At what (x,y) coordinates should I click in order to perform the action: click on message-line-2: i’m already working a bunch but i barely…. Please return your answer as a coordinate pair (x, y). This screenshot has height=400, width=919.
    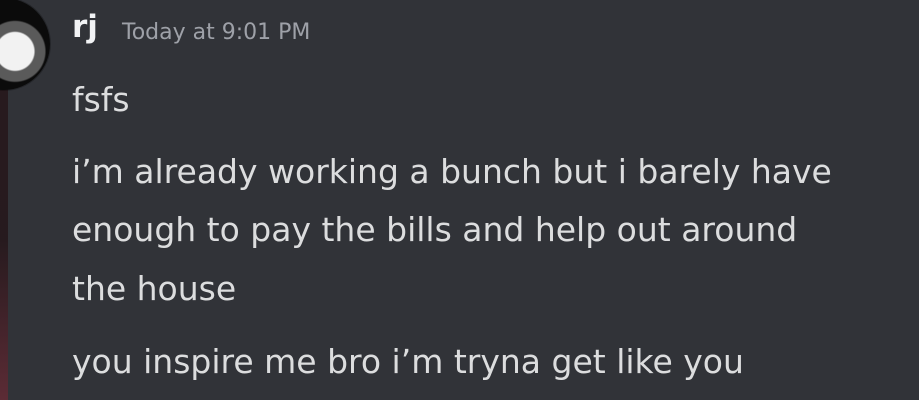
    Looking at the image, I should click on (452, 171).